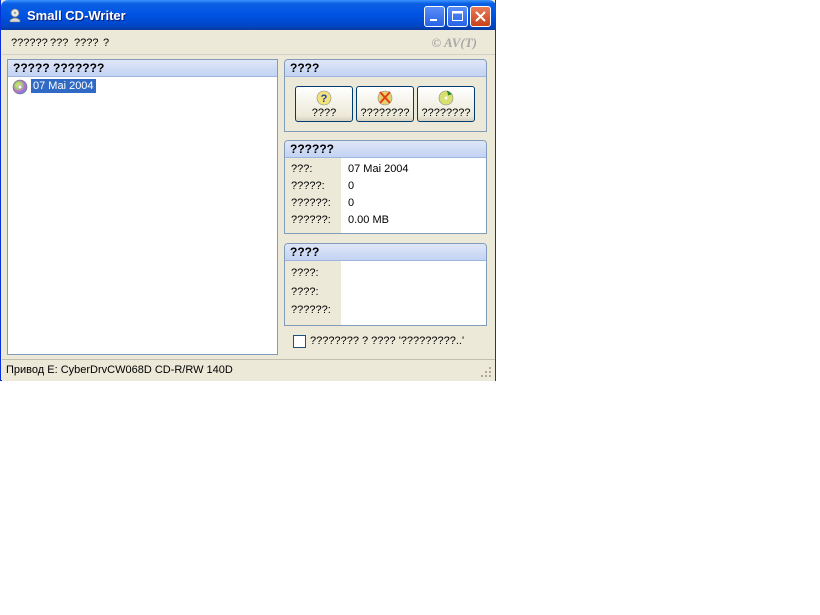 Image resolution: width=820 pixels, height=615 pixels. Describe the element at coordinates (106, 43) in the screenshot. I see `menu-item-help: ?` at that location.